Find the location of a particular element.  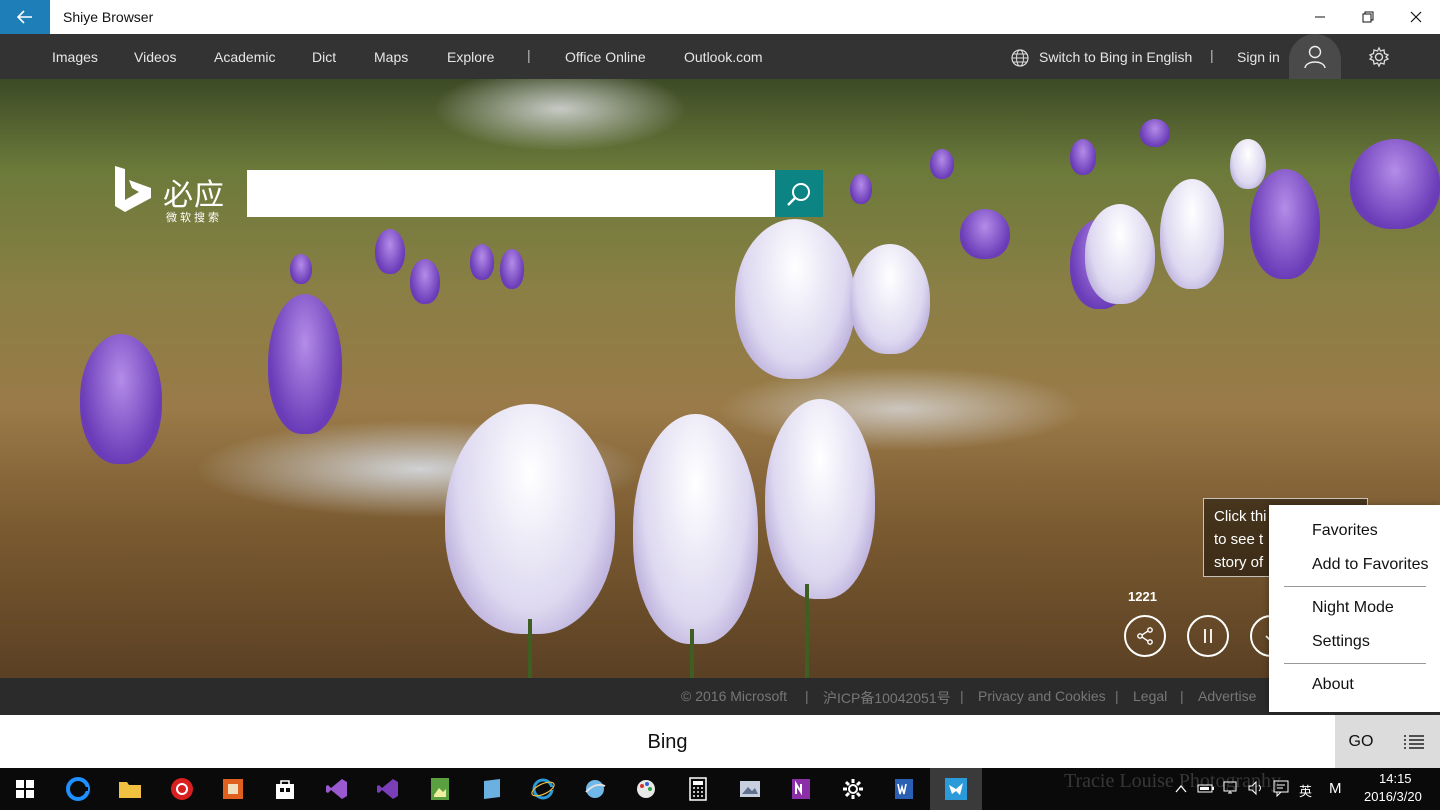

menu-item-favorites: Favorites is located at coordinates (1345, 531).